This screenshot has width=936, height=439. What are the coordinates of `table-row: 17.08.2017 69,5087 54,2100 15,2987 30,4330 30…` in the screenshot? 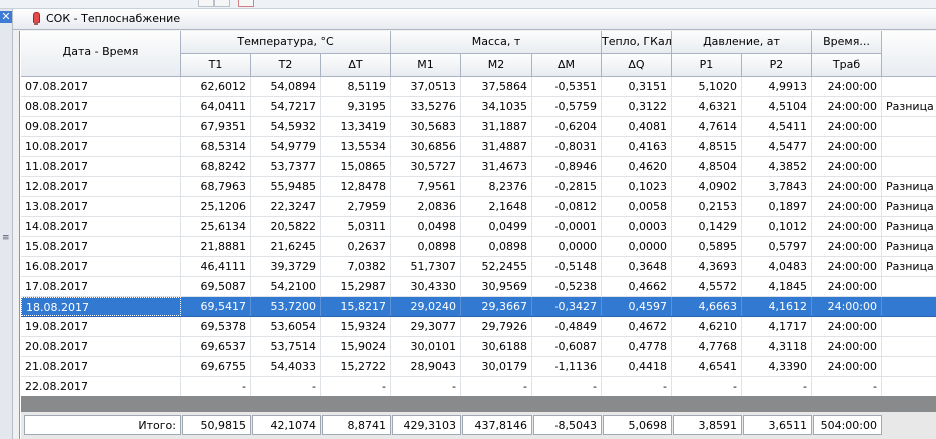 It's located at (478, 287).